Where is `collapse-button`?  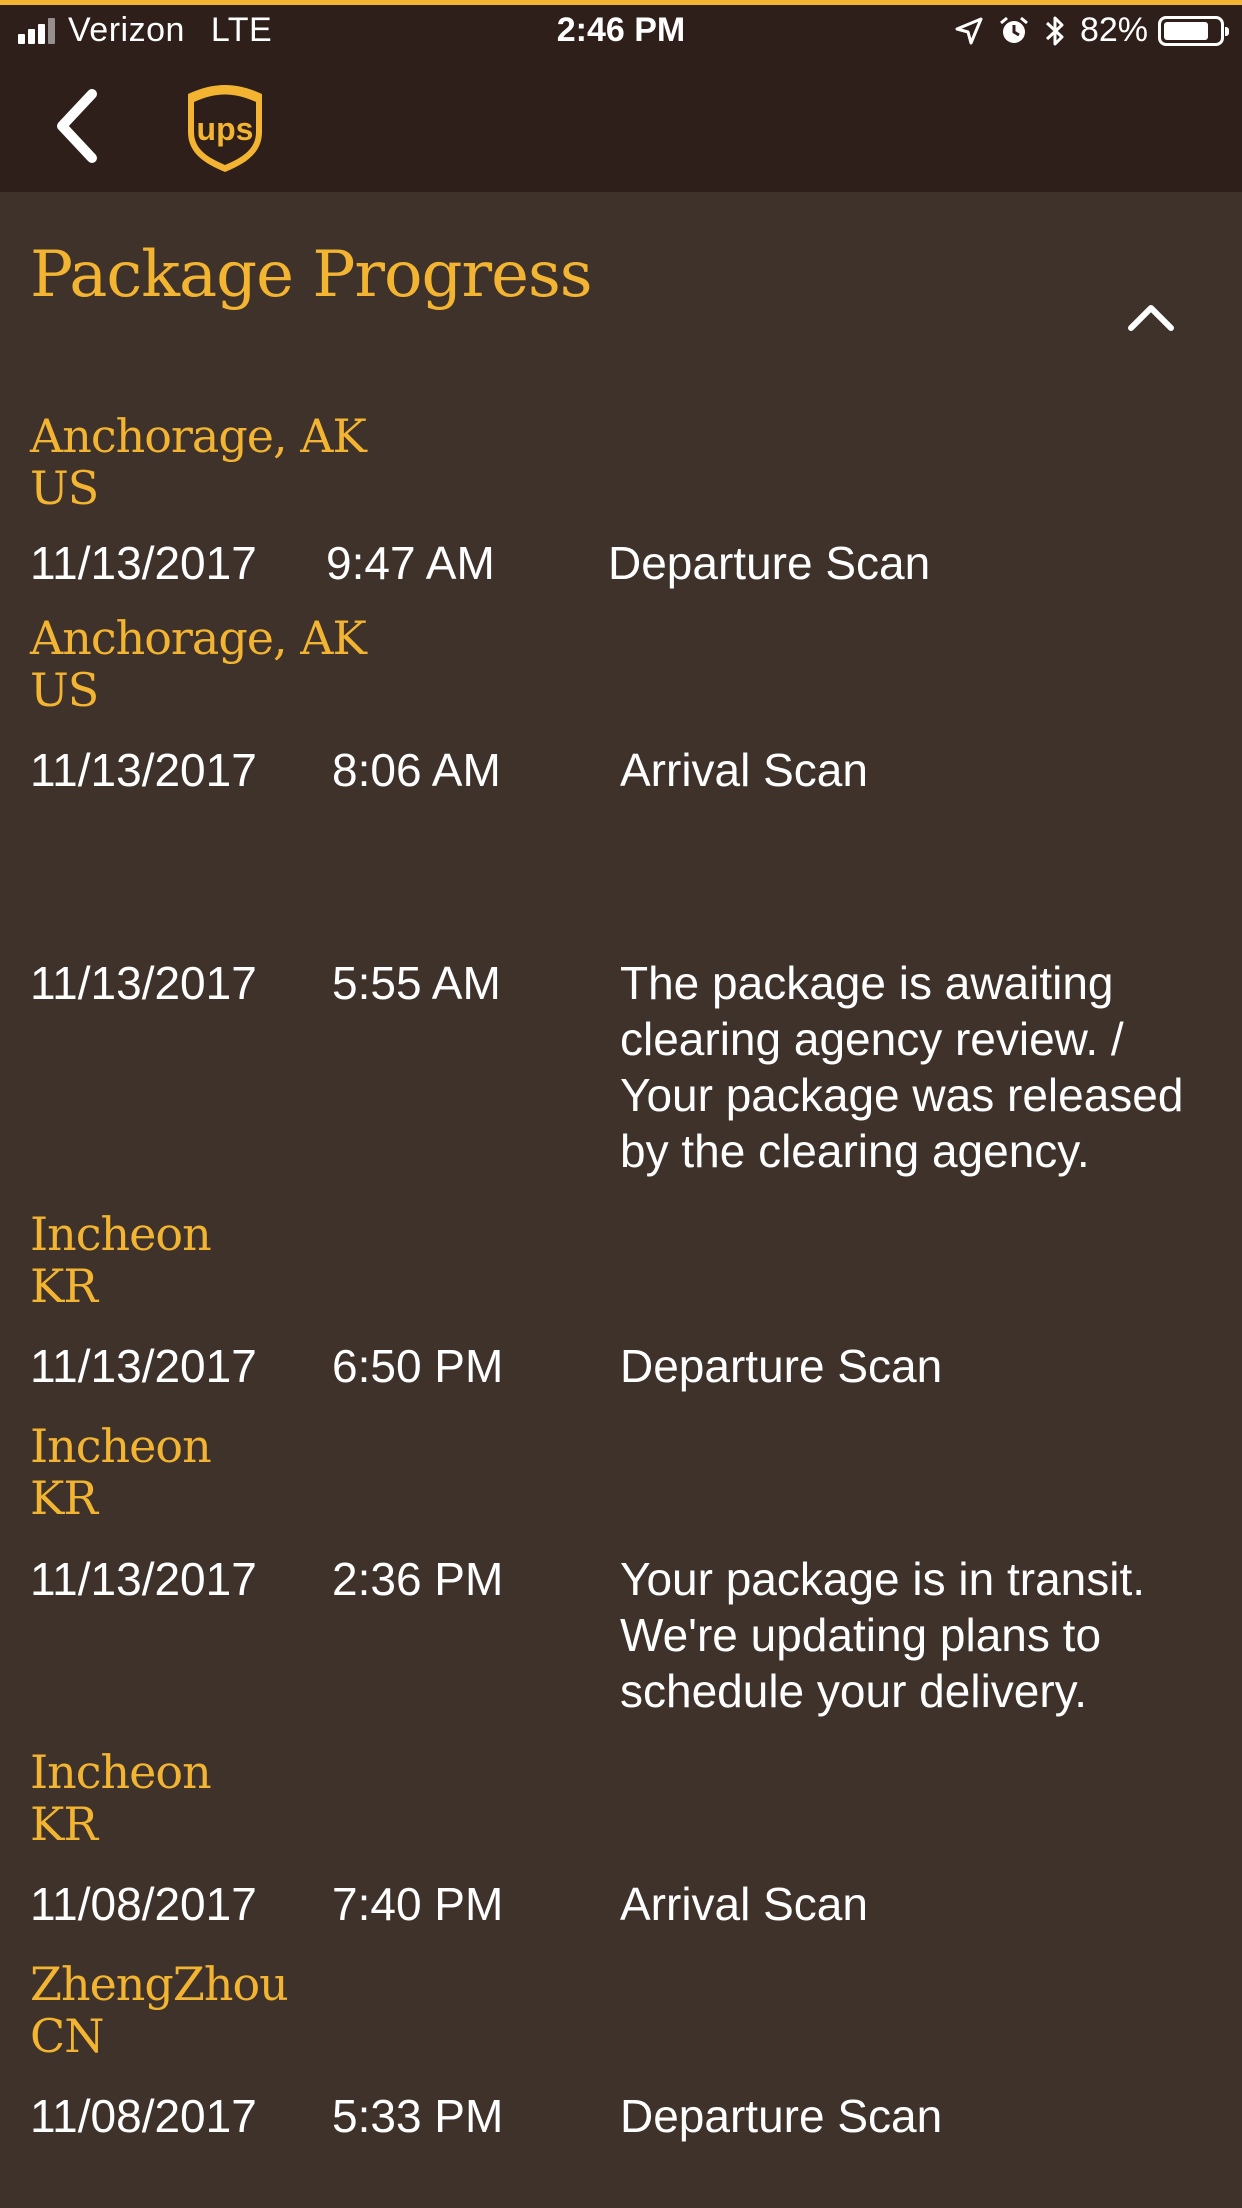
collapse-button is located at coordinates (1151, 317).